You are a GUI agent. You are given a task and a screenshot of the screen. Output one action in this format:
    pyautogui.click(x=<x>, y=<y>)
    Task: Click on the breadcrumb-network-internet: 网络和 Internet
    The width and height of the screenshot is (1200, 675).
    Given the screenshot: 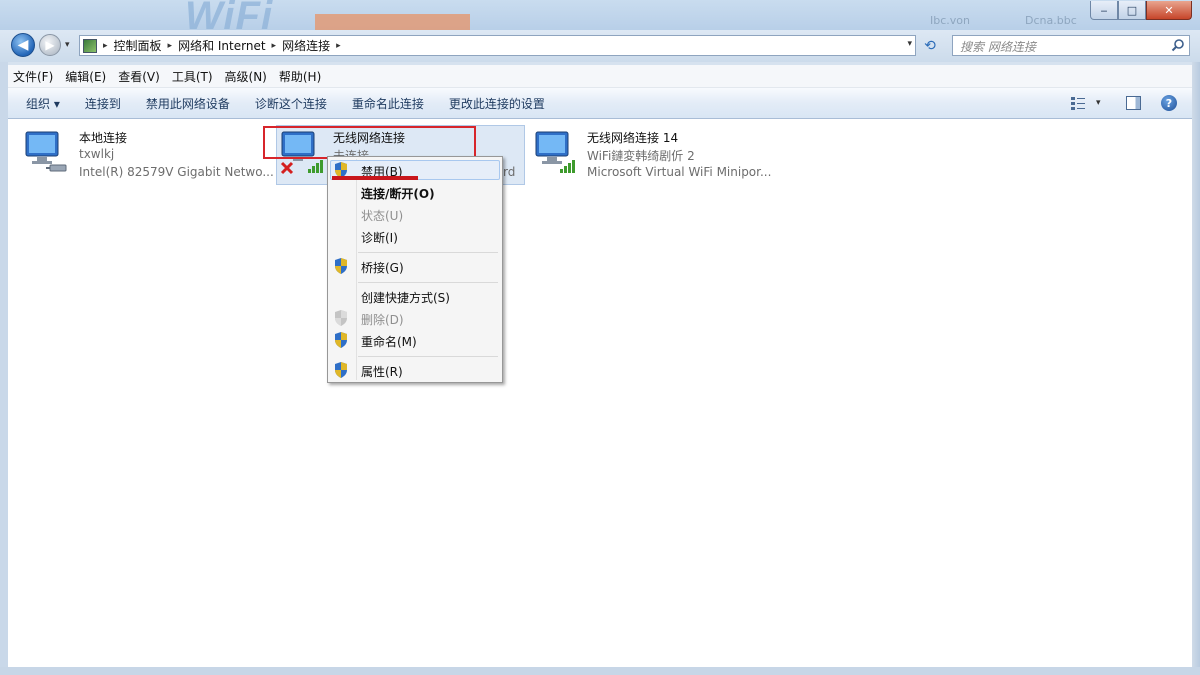 What is the action you would take?
    pyautogui.click(x=221, y=45)
    